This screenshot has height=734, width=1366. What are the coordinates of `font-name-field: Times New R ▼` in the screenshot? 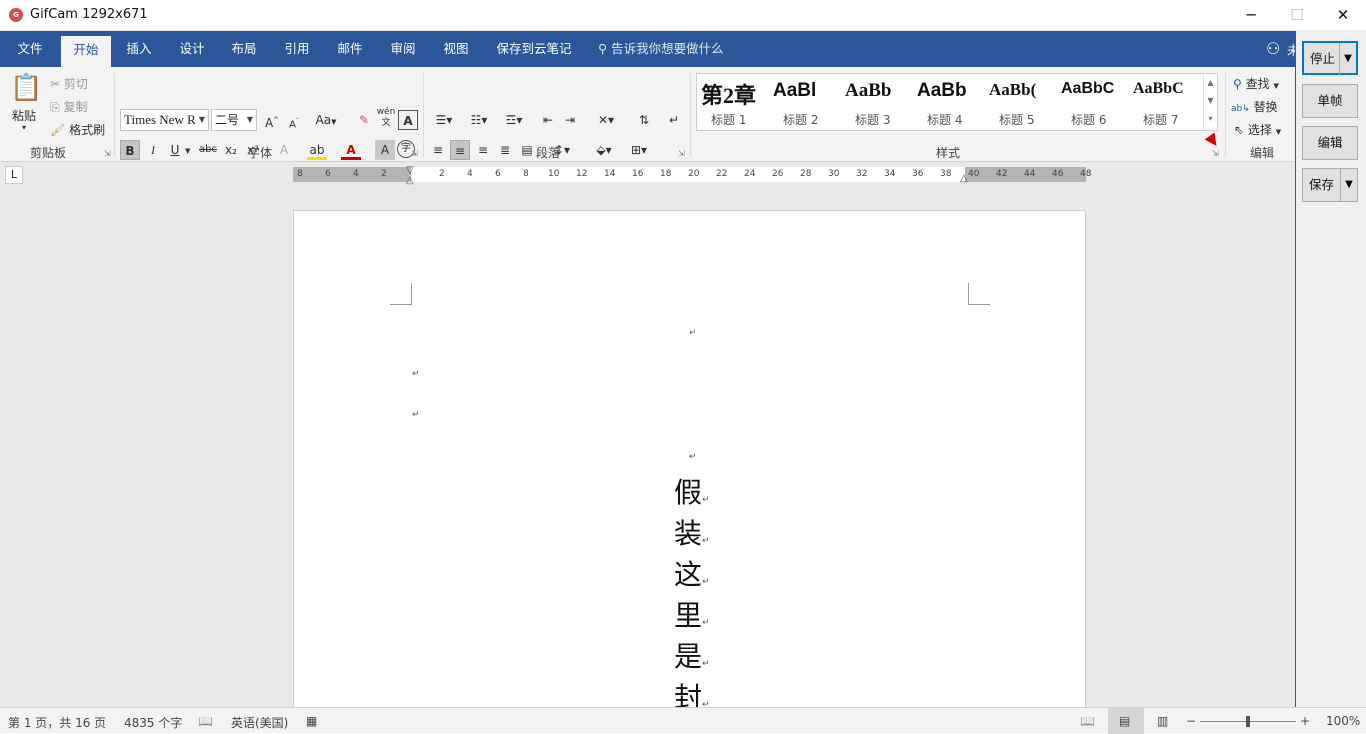 It's located at (164, 120).